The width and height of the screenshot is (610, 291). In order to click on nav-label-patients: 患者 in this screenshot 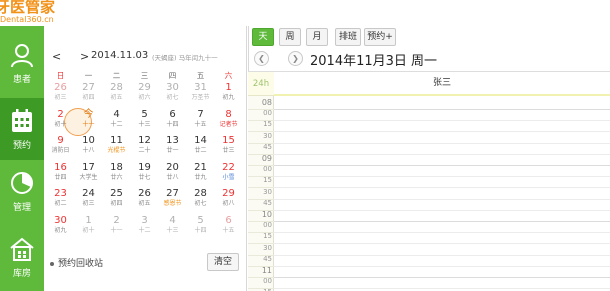, I will do `click(21, 80)`.